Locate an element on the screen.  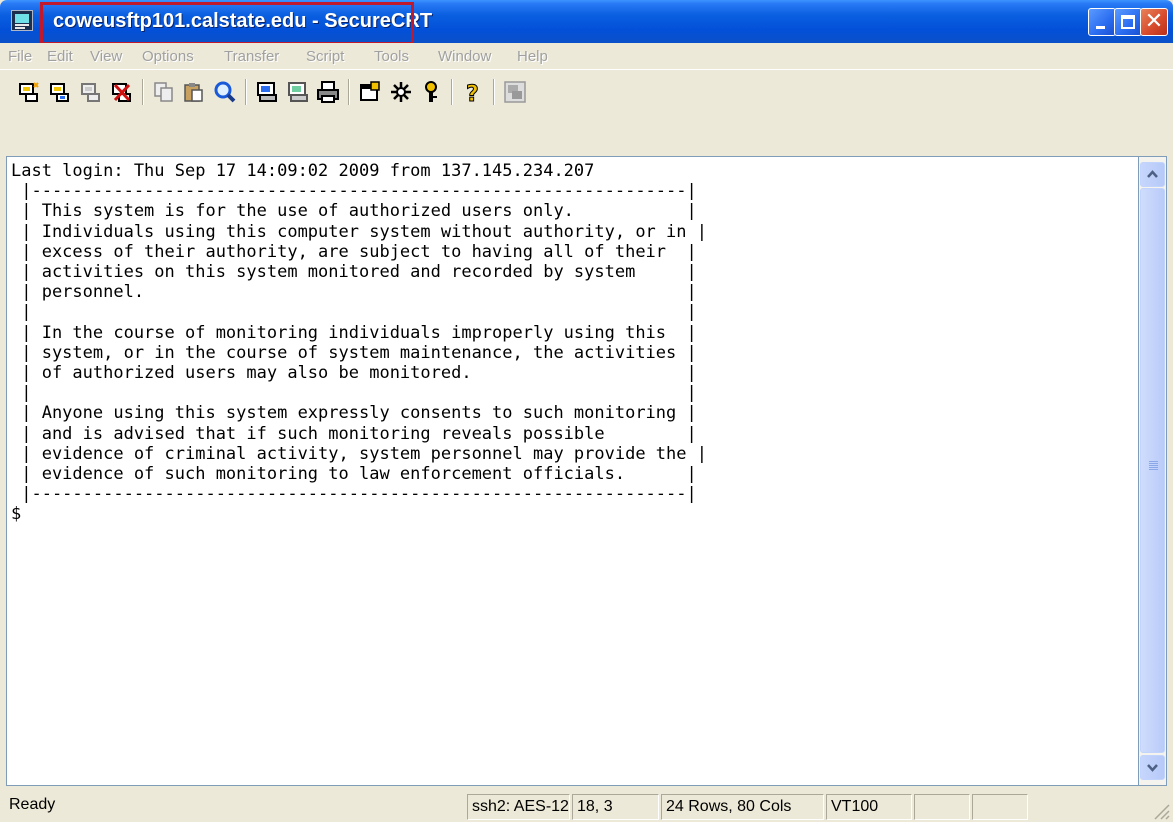
scroll-thumb is located at coordinates (1152, 470).